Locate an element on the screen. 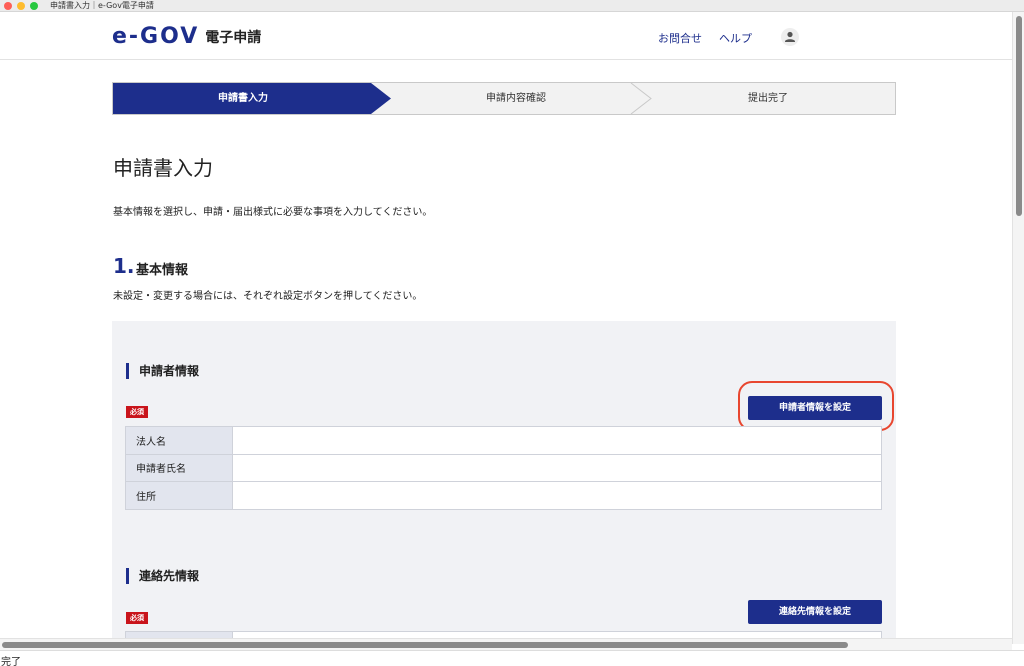  table-row: 住所 is located at coordinates (503, 495).